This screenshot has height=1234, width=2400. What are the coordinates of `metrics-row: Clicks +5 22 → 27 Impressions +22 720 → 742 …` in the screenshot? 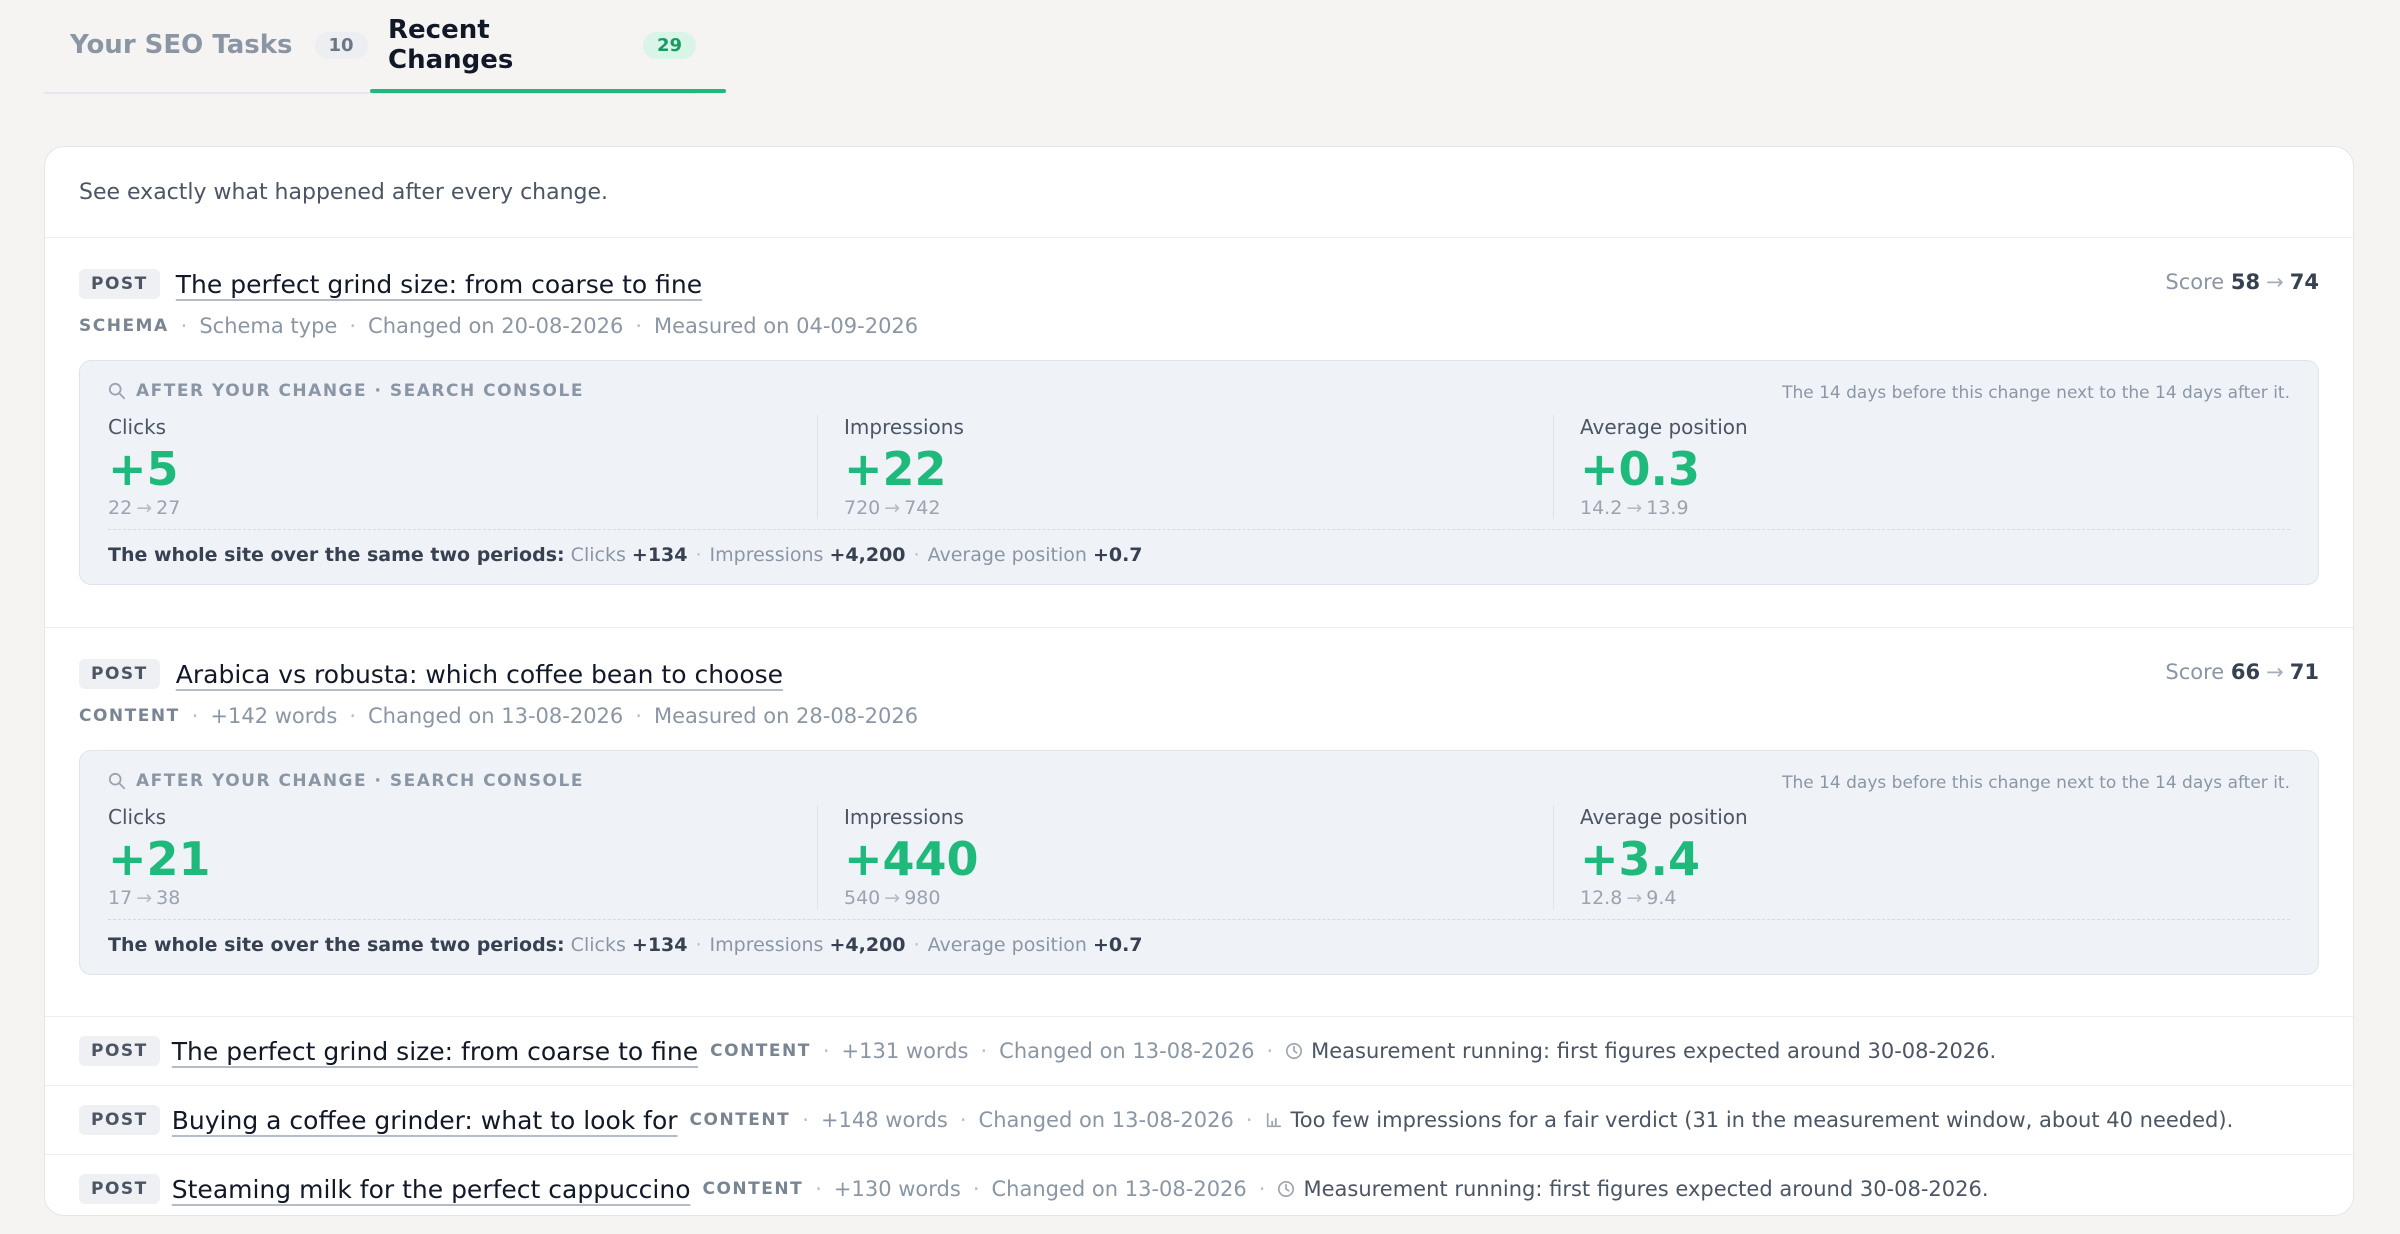 It's located at (1199, 472).